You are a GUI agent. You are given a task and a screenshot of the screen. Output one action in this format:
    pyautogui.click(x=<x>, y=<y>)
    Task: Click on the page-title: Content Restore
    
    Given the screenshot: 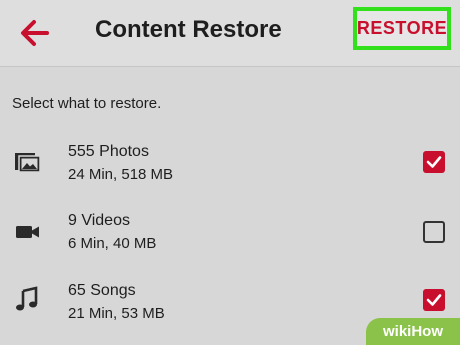 What is the action you would take?
    pyautogui.click(x=188, y=29)
    